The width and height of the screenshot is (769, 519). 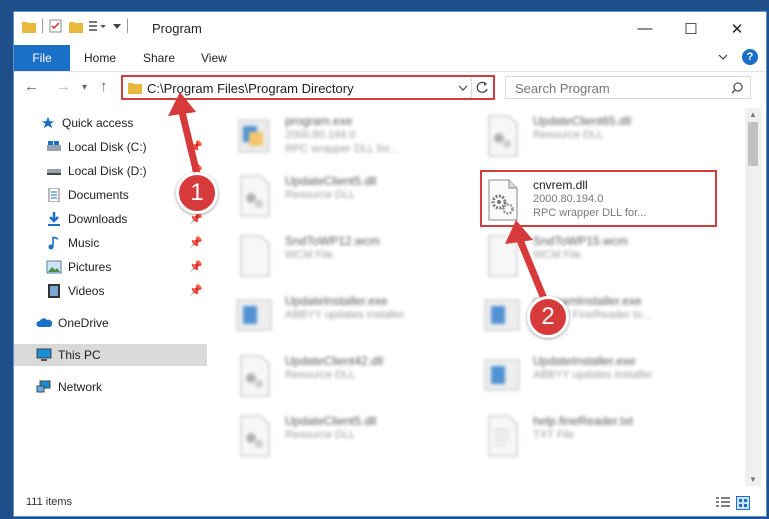 What do you see at coordinates (723, 503) in the screenshot?
I see `details-view-icon` at bounding box center [723, 503].